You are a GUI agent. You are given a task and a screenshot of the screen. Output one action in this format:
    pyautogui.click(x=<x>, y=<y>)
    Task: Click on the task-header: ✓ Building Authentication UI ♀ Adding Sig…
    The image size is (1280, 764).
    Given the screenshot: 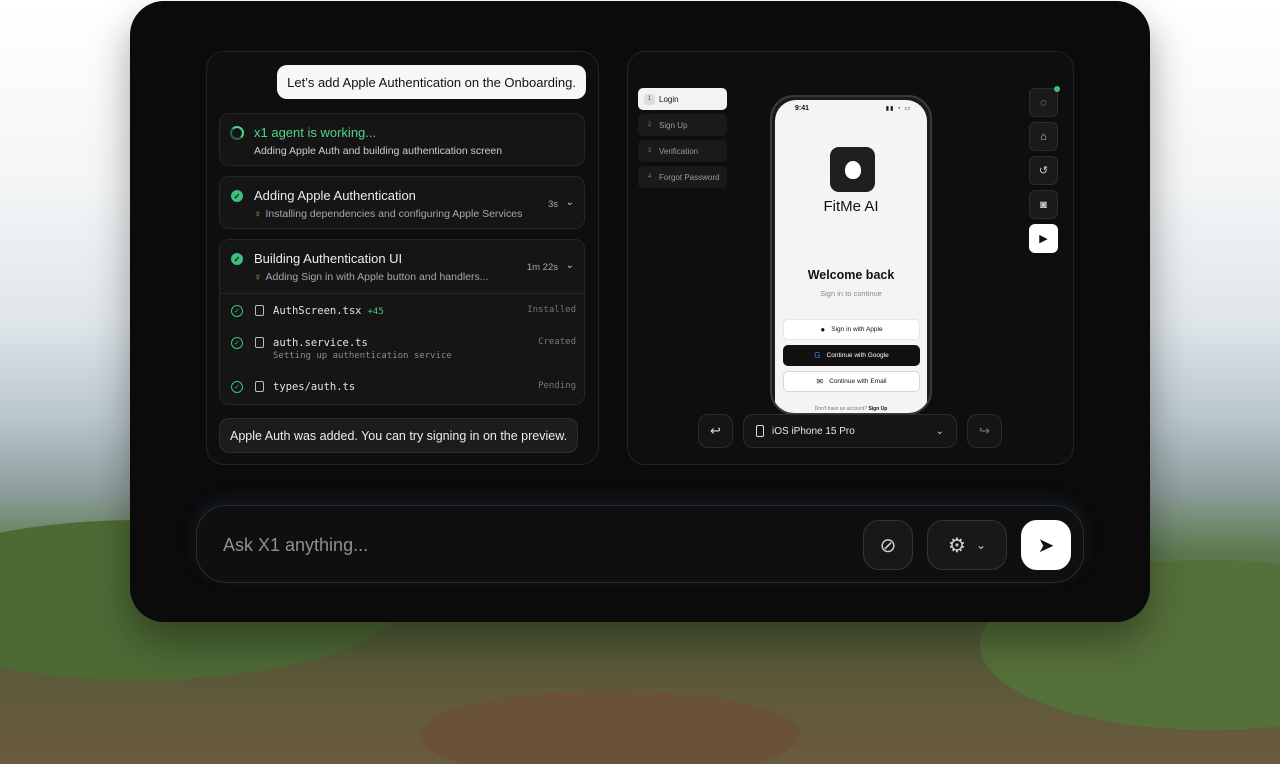 What is the action you would take?
    pyautogui.click(x=402, y=266)
    